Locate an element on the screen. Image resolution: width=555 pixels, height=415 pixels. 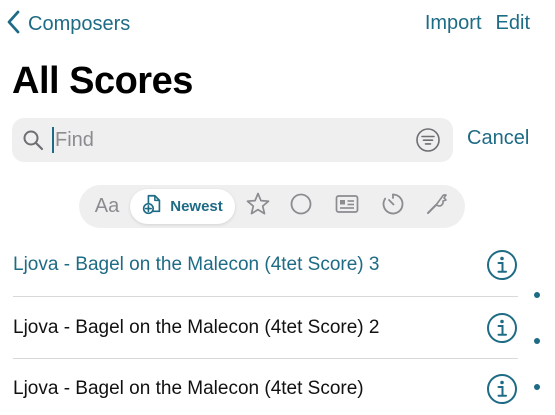
star-icon is located at coordinates (258, 206).